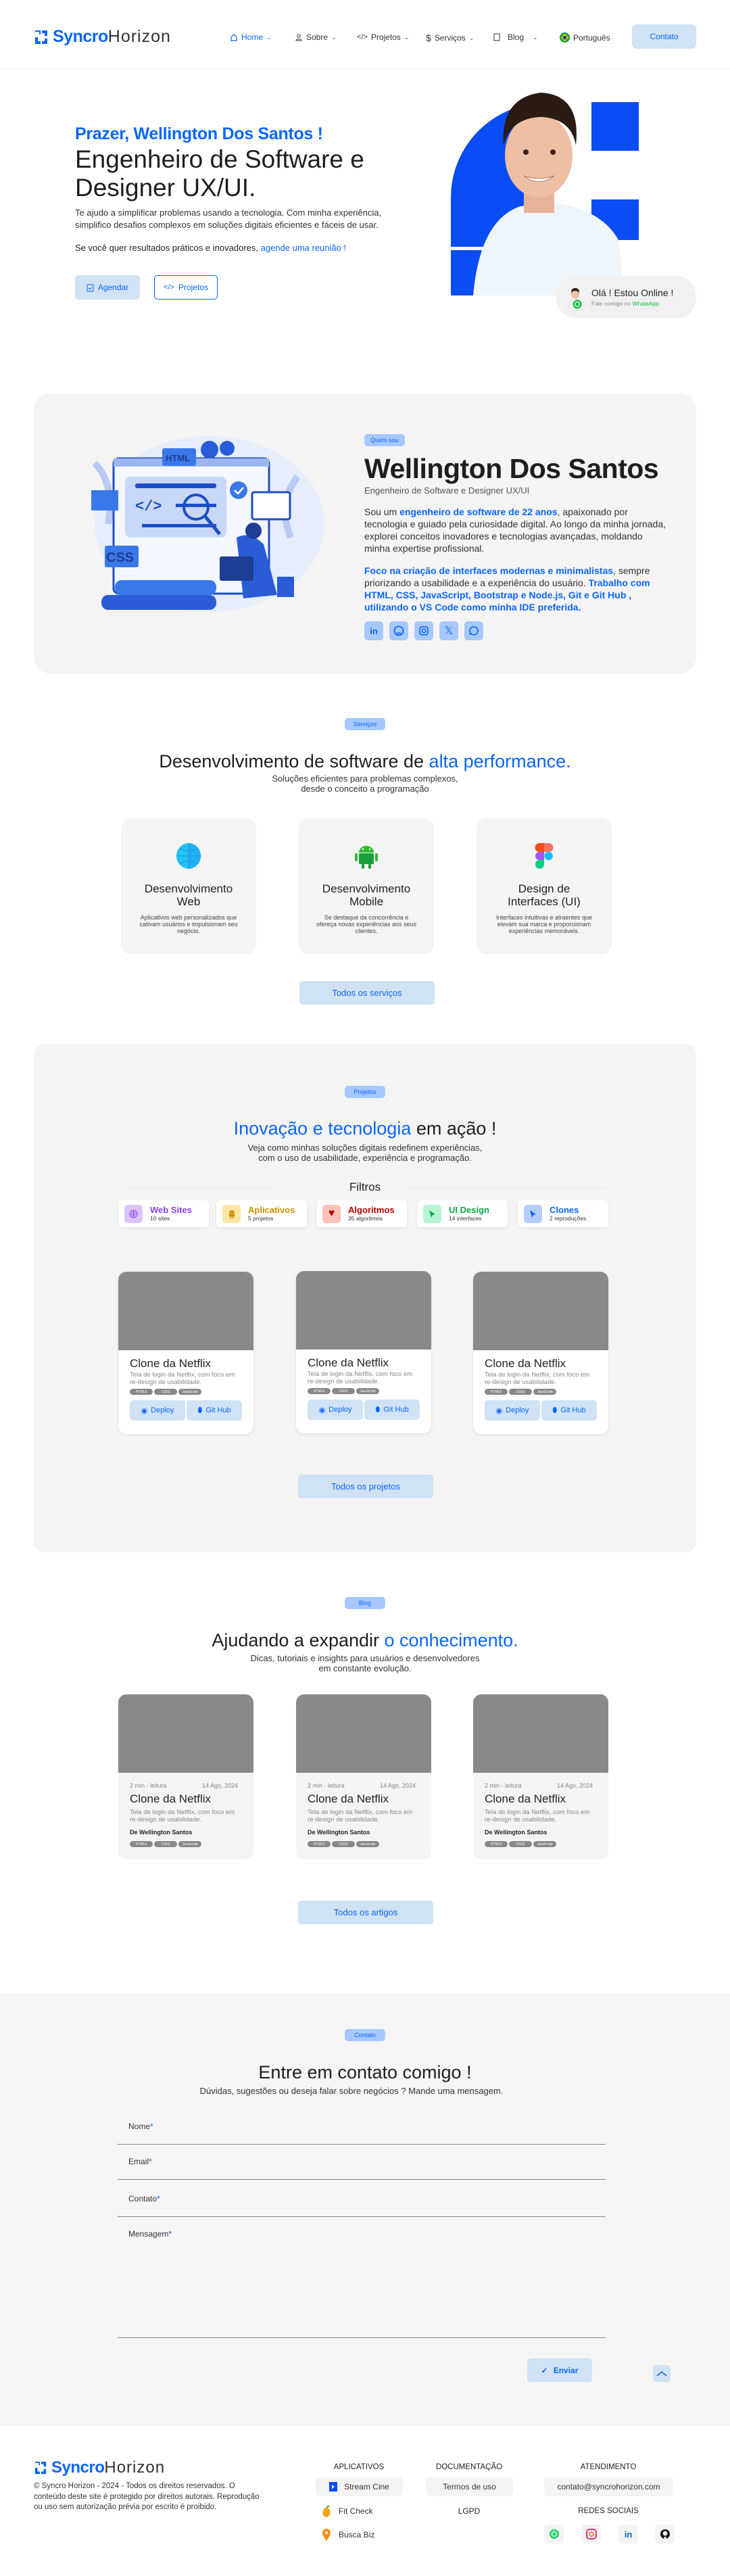 The width and height of the screenshot is (730, 2576). I want to click on submit-button: ✓ Enviar, so click(559, 2370).